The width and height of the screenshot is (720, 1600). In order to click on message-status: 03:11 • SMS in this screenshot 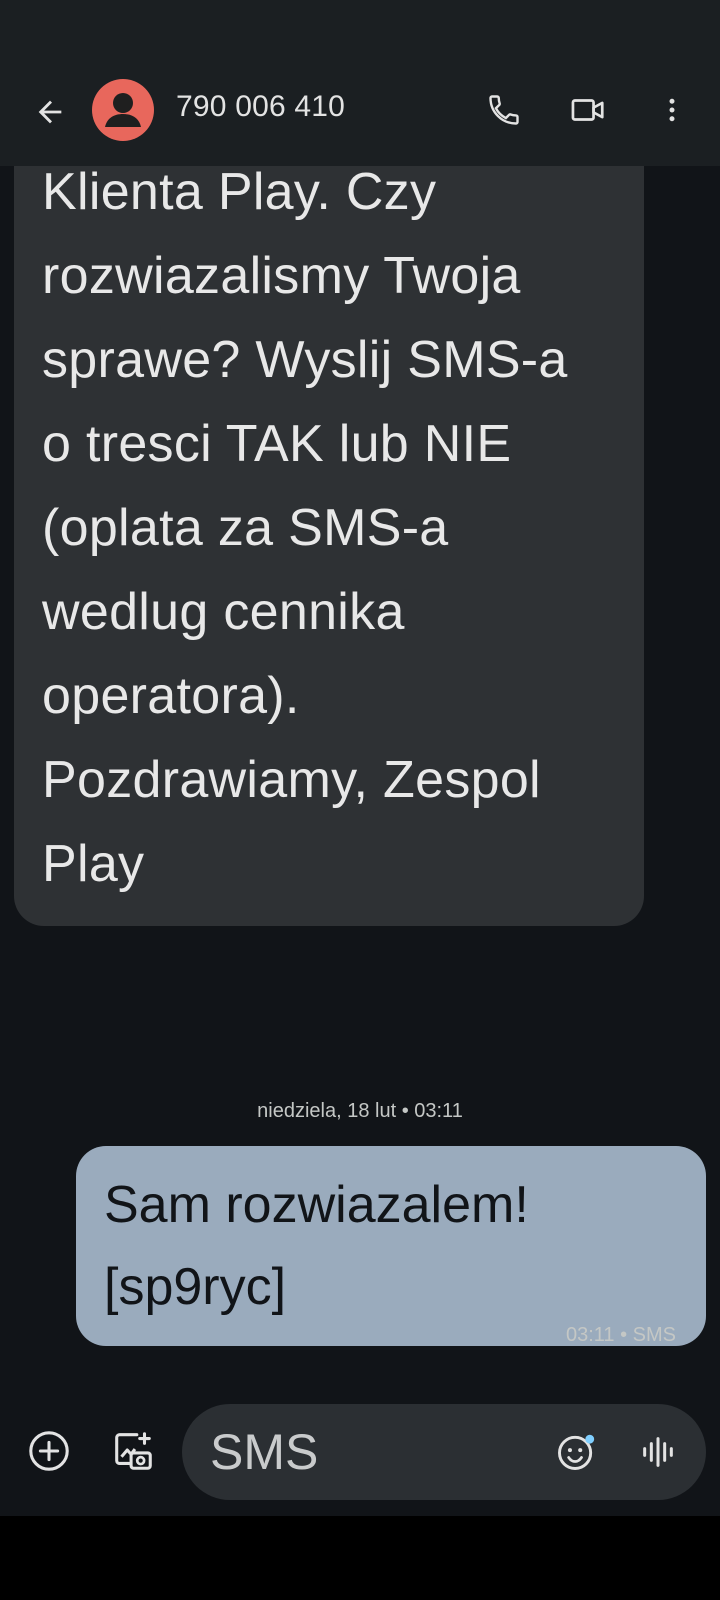, I will do `click(620, 1335)`.